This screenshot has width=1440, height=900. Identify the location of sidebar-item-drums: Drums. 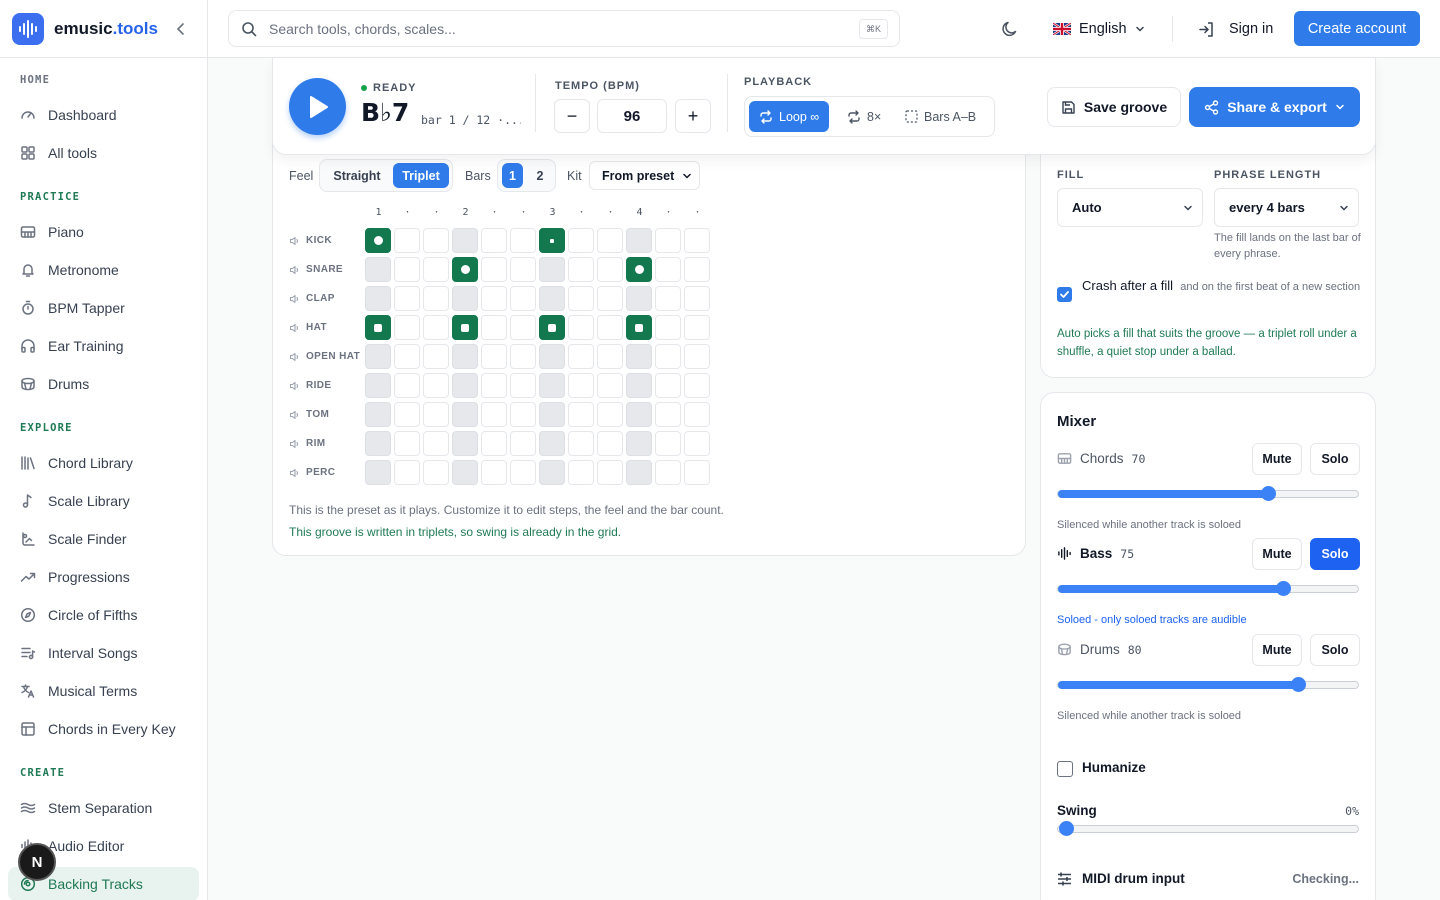
(103, 384).